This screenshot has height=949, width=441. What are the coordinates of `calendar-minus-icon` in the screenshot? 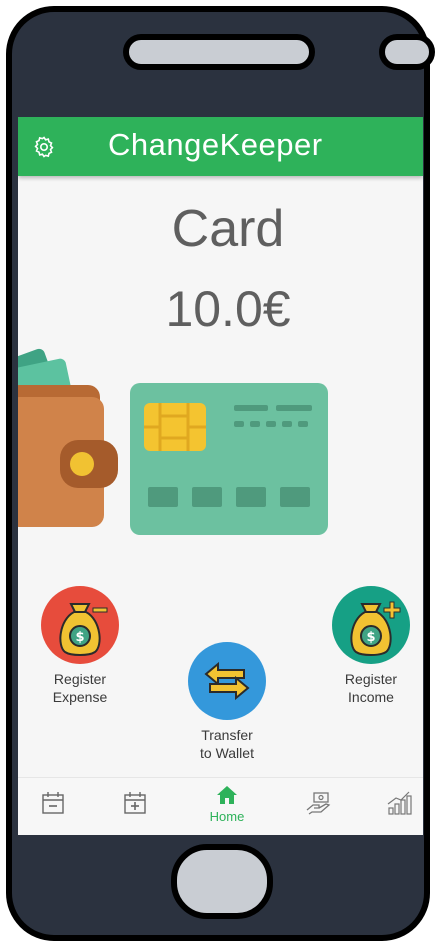 It's located at (53, 803).